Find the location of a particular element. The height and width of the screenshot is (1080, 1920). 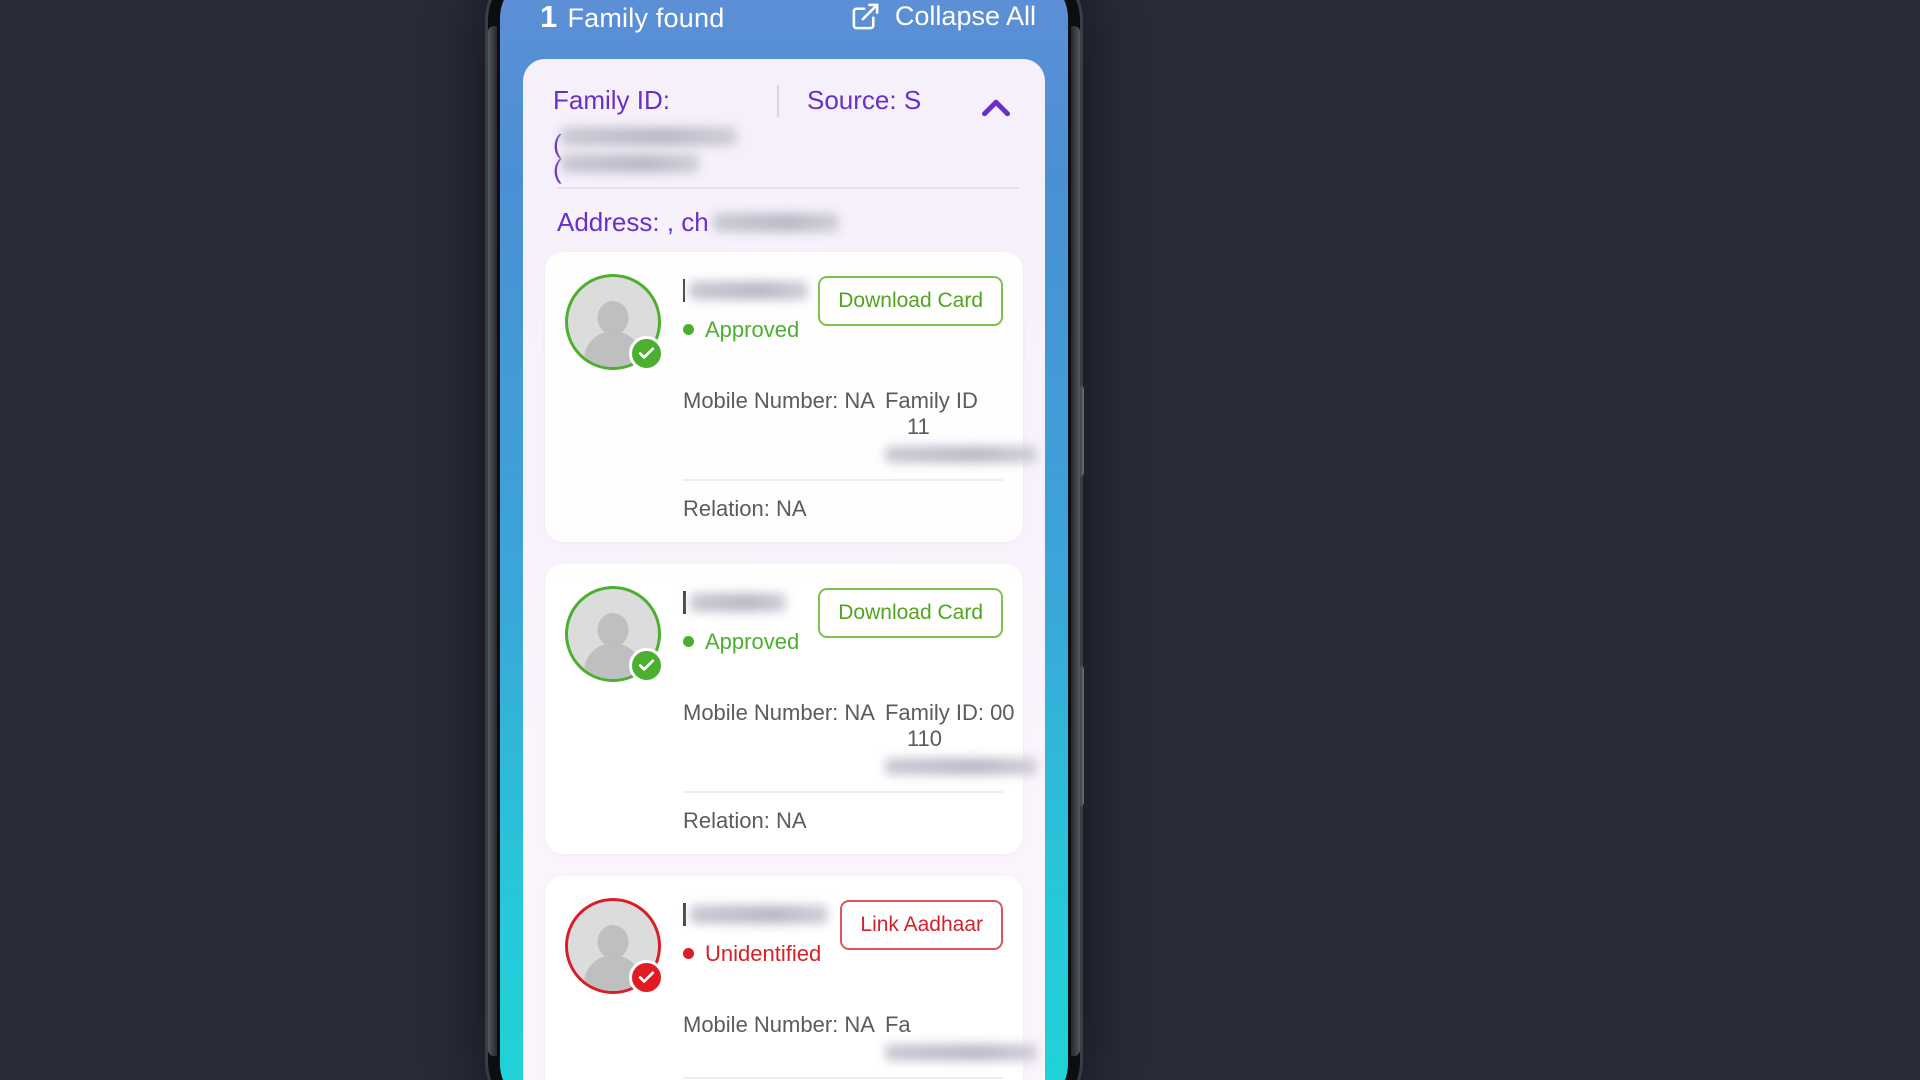

family-id-label: Family ID: is located at coordinates (611, 100).